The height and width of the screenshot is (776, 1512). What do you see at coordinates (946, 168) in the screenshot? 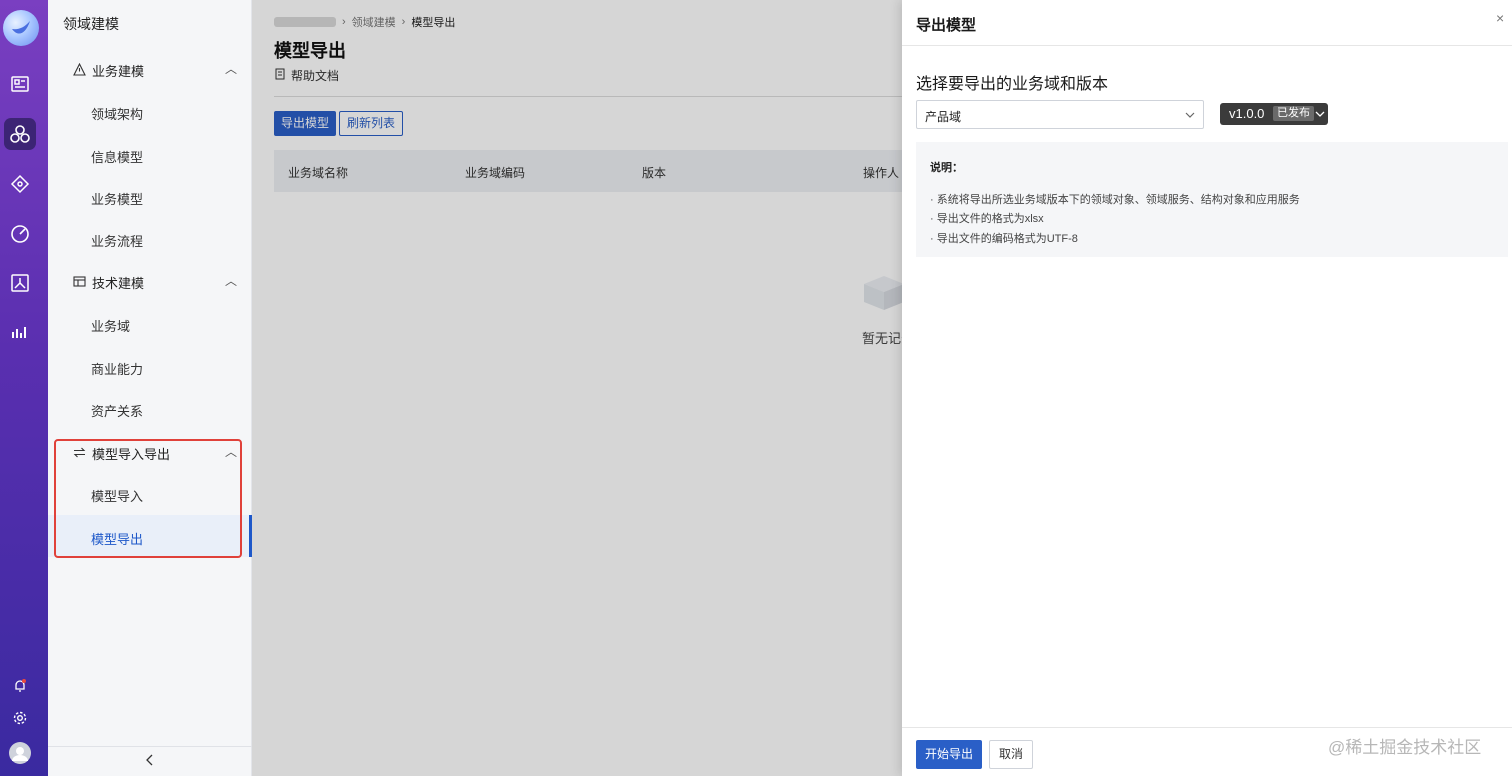
I see `instructions-heading: 说明：` at bounding box center [946, 168].